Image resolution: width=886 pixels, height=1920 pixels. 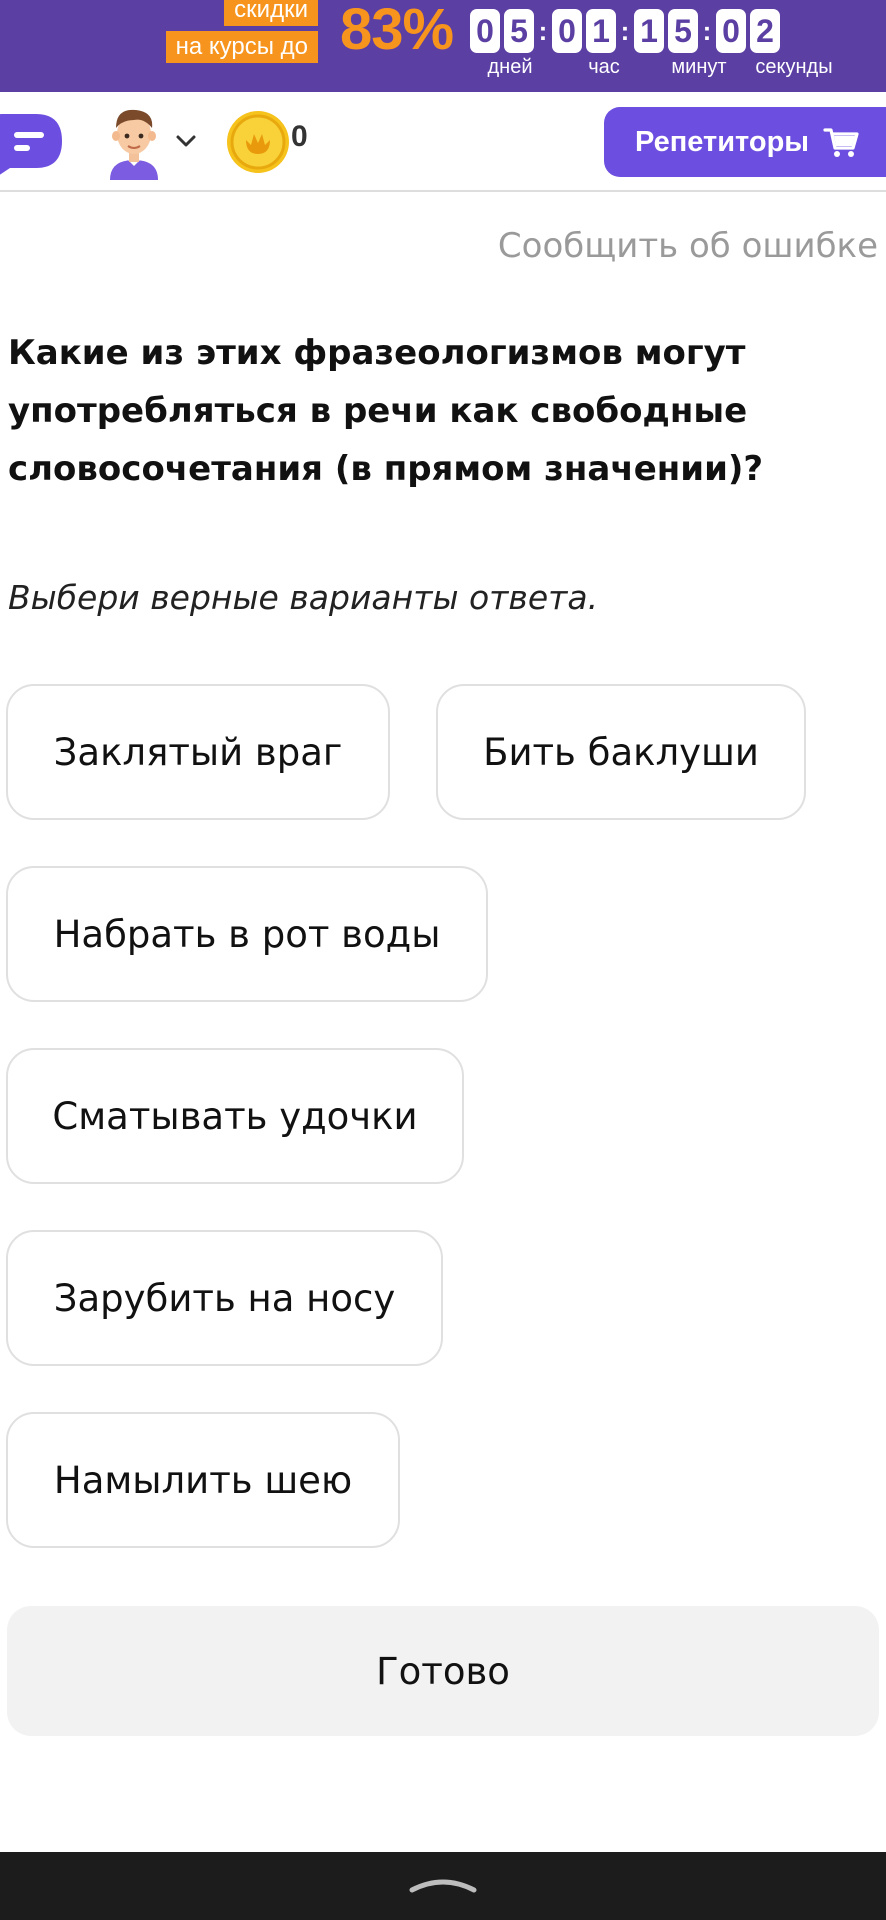 I want to click on system-nav-bar, so click(x=443, y=1886).